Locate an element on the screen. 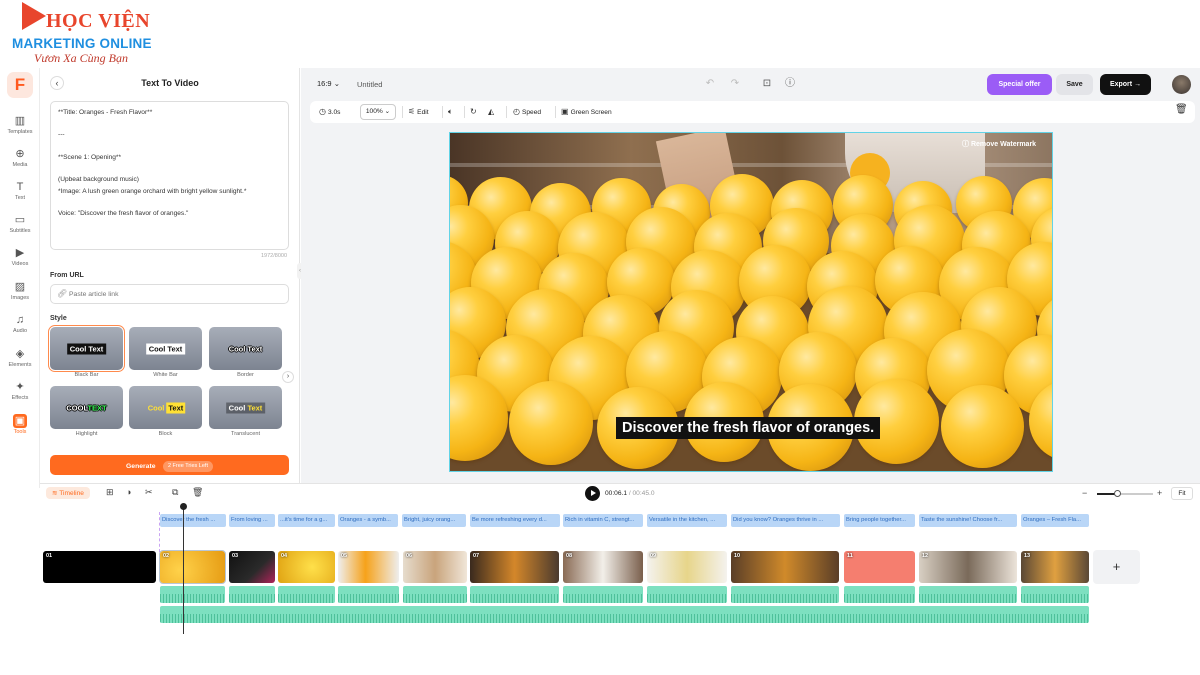 Image resolution: width=1200 pixels, height=675 pixels. timeline-tab: ≋ Timeline is located at coordinates (68, 493).